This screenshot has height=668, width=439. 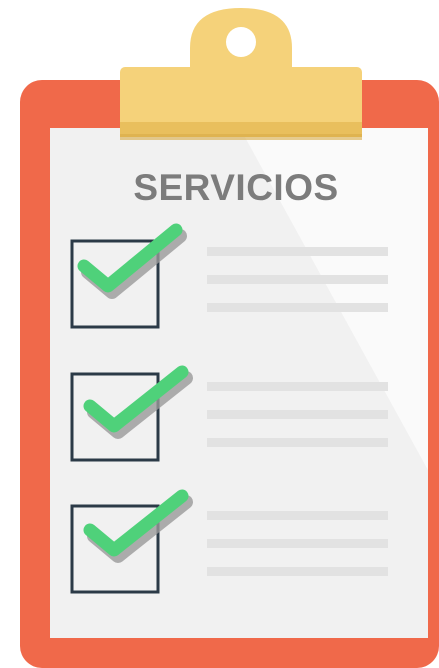 What do you see at coordinates (241, 74) in the screenshot?
I see `clip-icon` at bounding box center [241, 74].